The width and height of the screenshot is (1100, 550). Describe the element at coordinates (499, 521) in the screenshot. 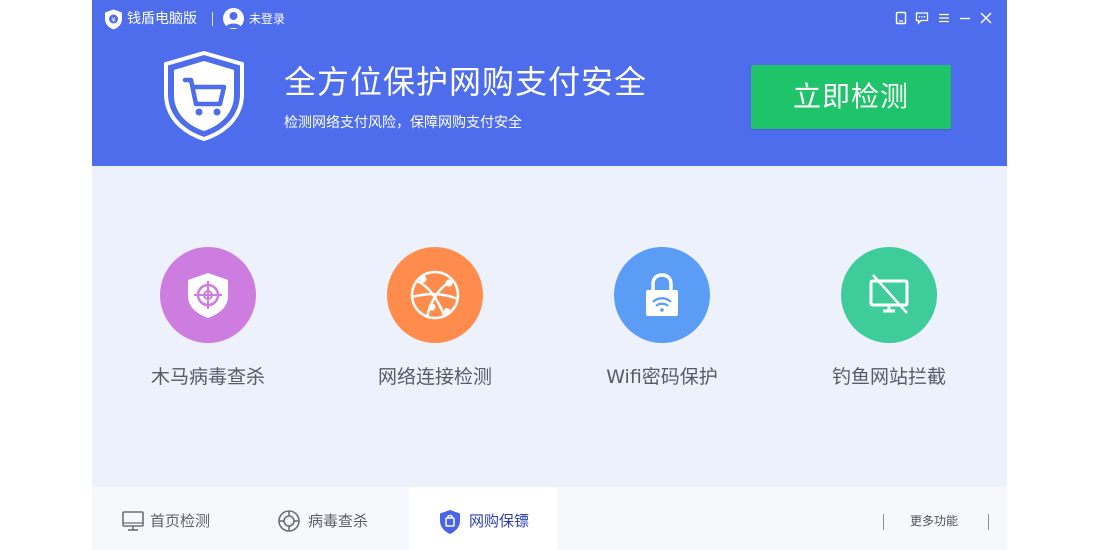

I see `tab-label: 网购保镖` at that location.